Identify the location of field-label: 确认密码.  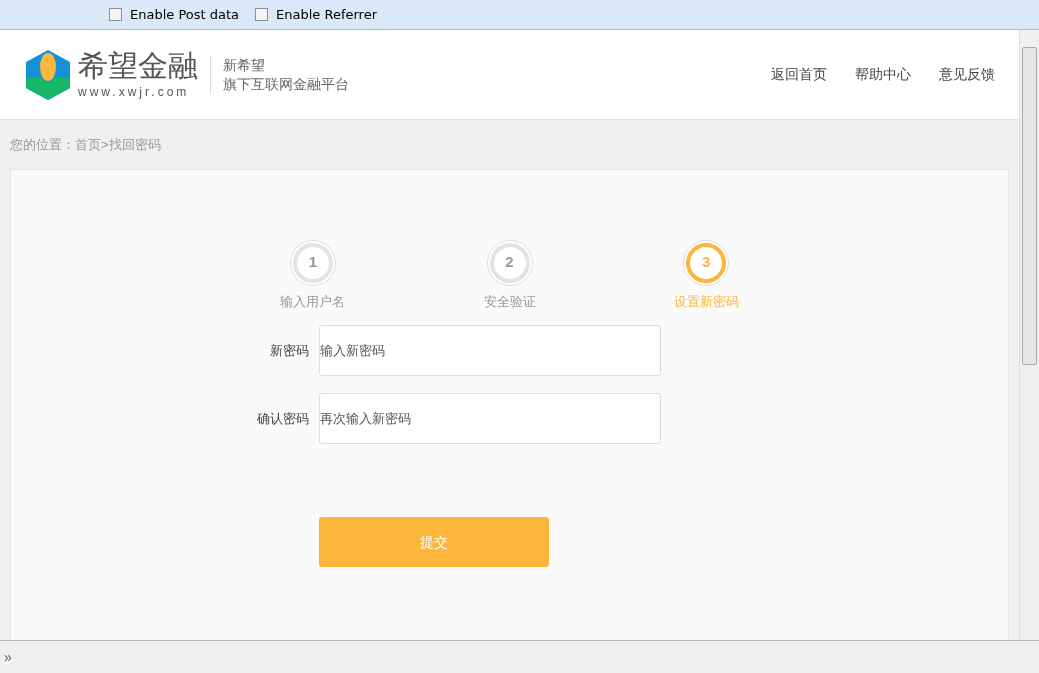
(282, 418).